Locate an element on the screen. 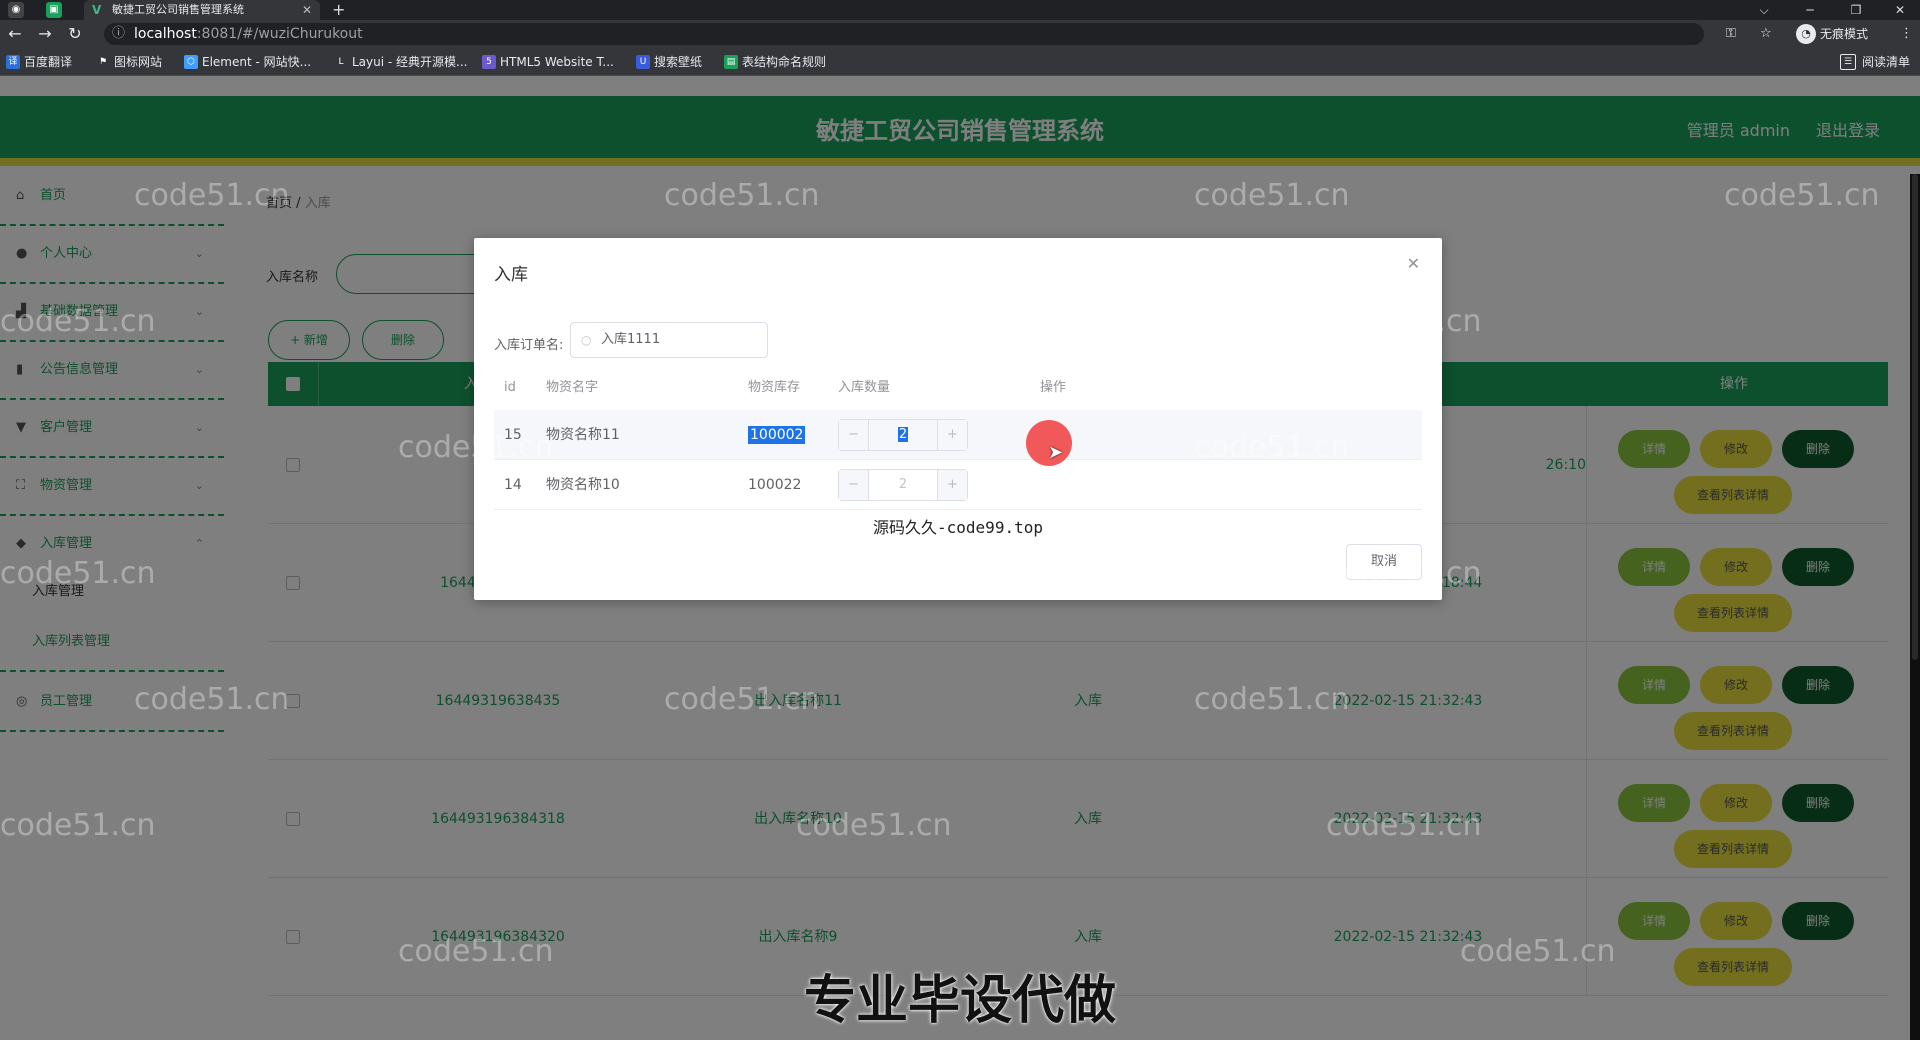 This screenshot has height=1040, width=1920. column-header-quantity: 入库数量 is located at coordinates (864, 387).